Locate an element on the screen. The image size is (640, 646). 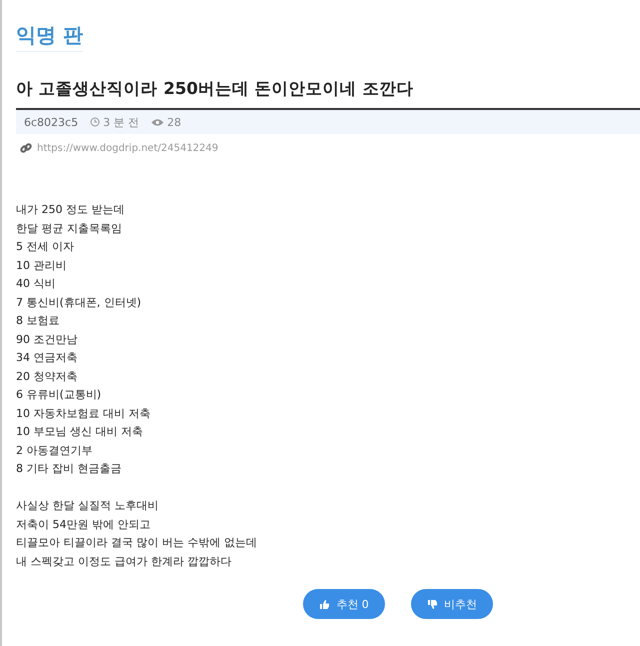
body-text-line: 사실상 한달 실질적 노후대비 is located at coordinates (87, 506).